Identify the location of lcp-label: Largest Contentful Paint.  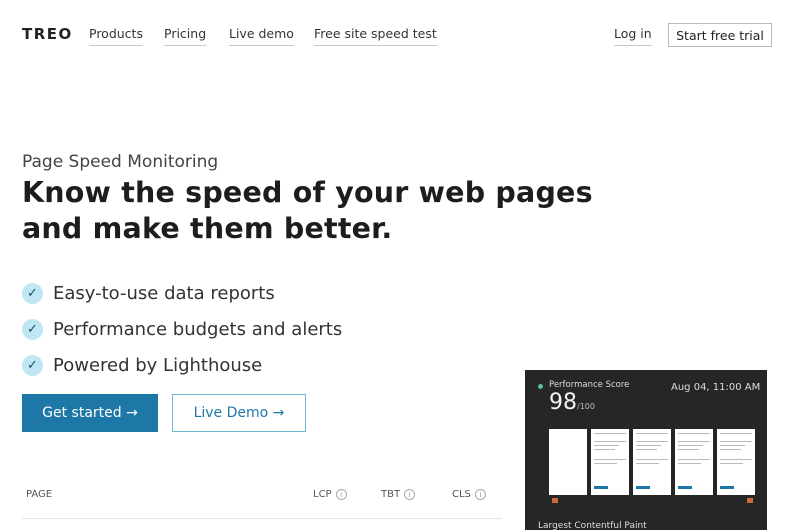
(592, 525).